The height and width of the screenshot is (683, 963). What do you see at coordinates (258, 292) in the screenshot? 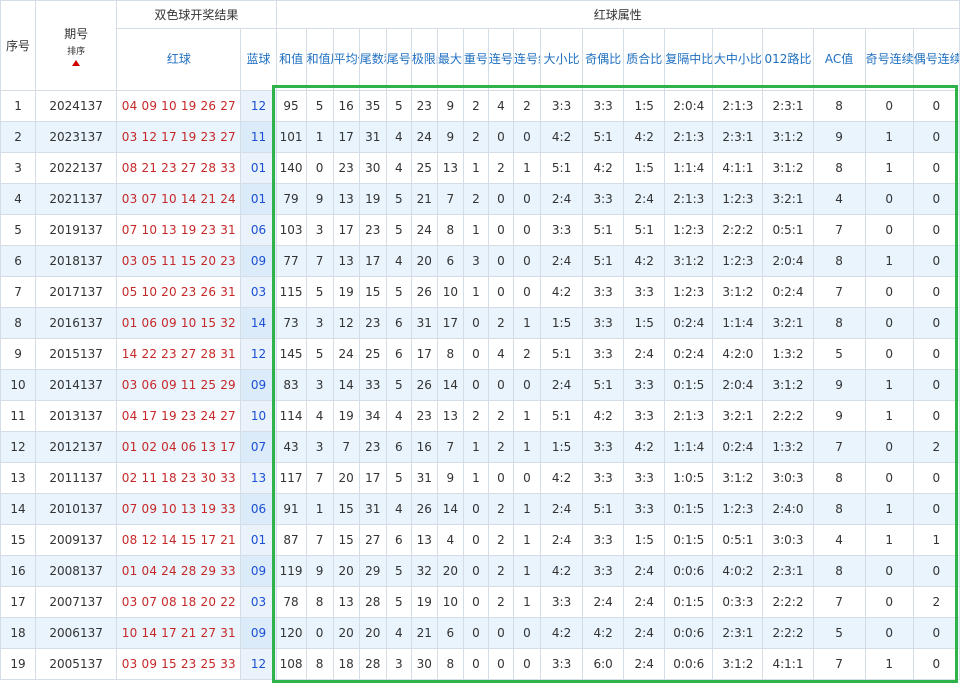
I see `blue-ball-cell: 03` at bounding box center [258, 292].